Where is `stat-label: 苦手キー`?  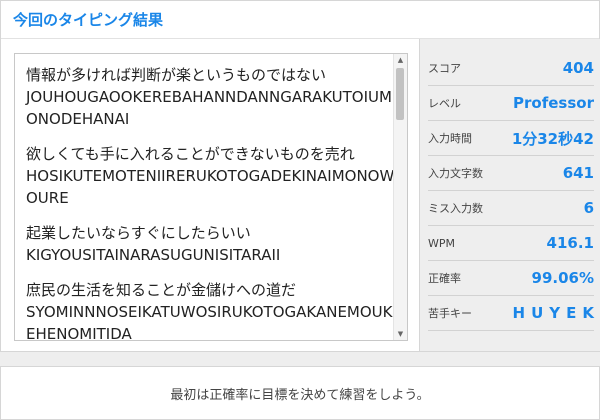
stat-label: 苦手キー is located at coordinates (450, 313).